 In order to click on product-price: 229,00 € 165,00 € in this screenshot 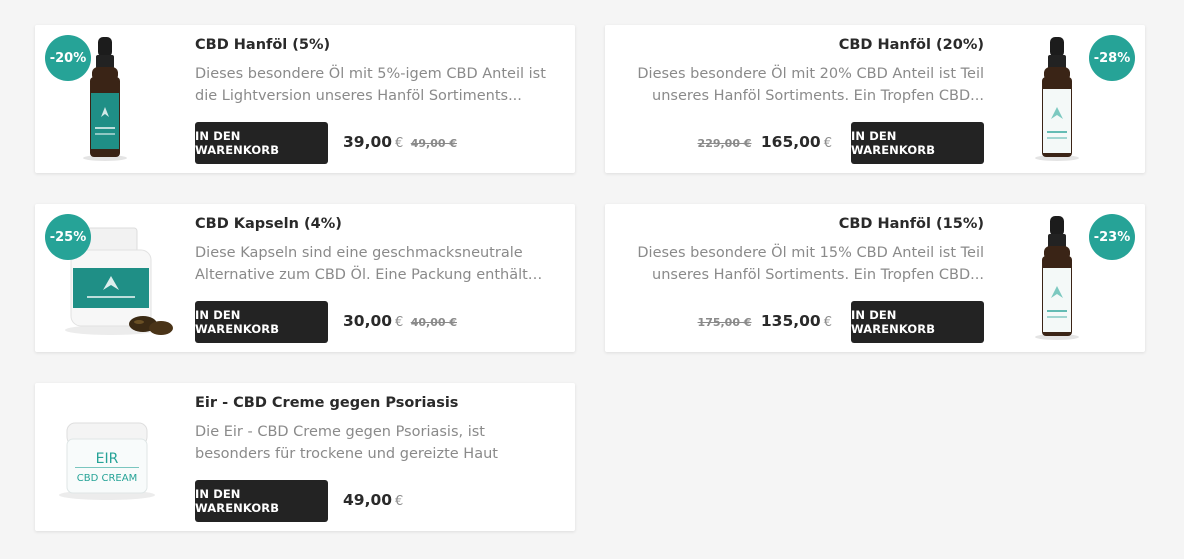, I will do `click(765, 142)`.